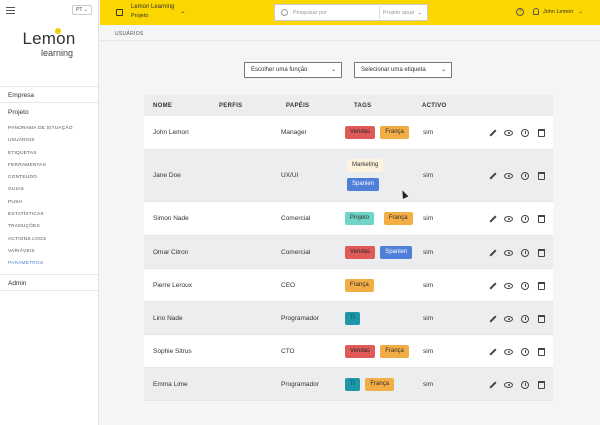  Describe the element at coordinates (348, 133) in the screenshot. I see `table-row: John Lemon Manager Vendas França sim` at that location.